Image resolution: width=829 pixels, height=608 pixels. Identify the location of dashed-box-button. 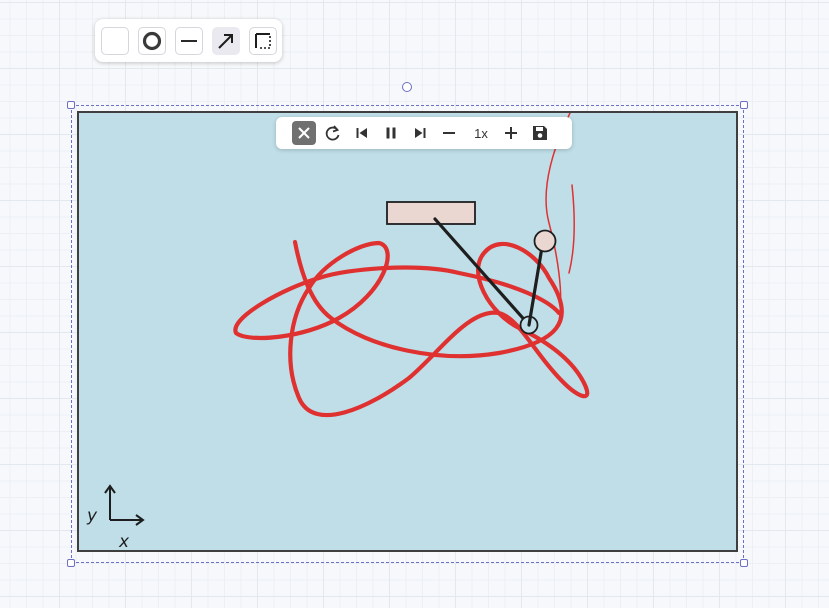
(263, 40).